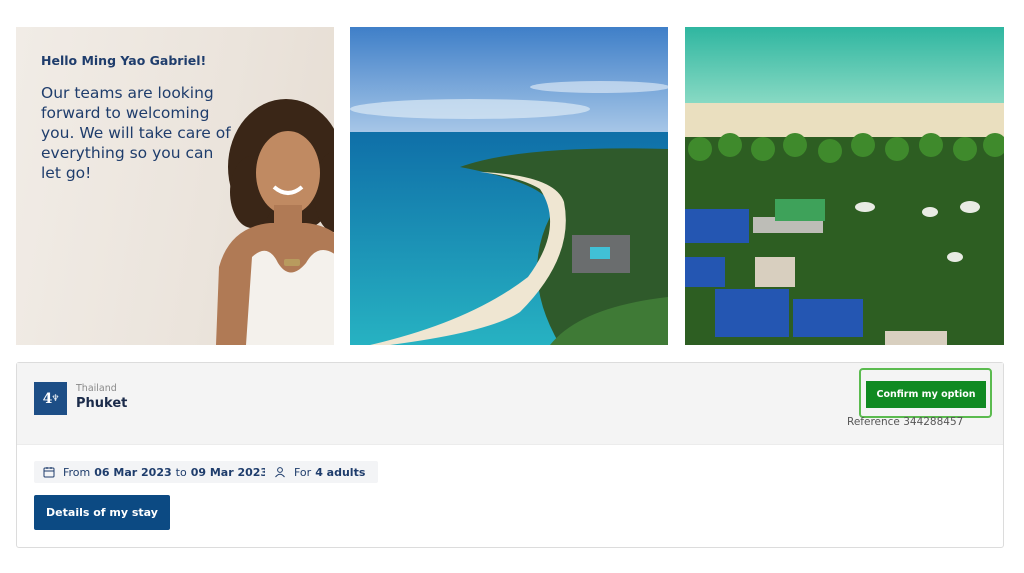 The image size is (1024, 573). What do you see at coordinates (133, 472) in the screenshot?
I see `dates-from-value: 06 Mar 2023` at bounding box center [133, 472].